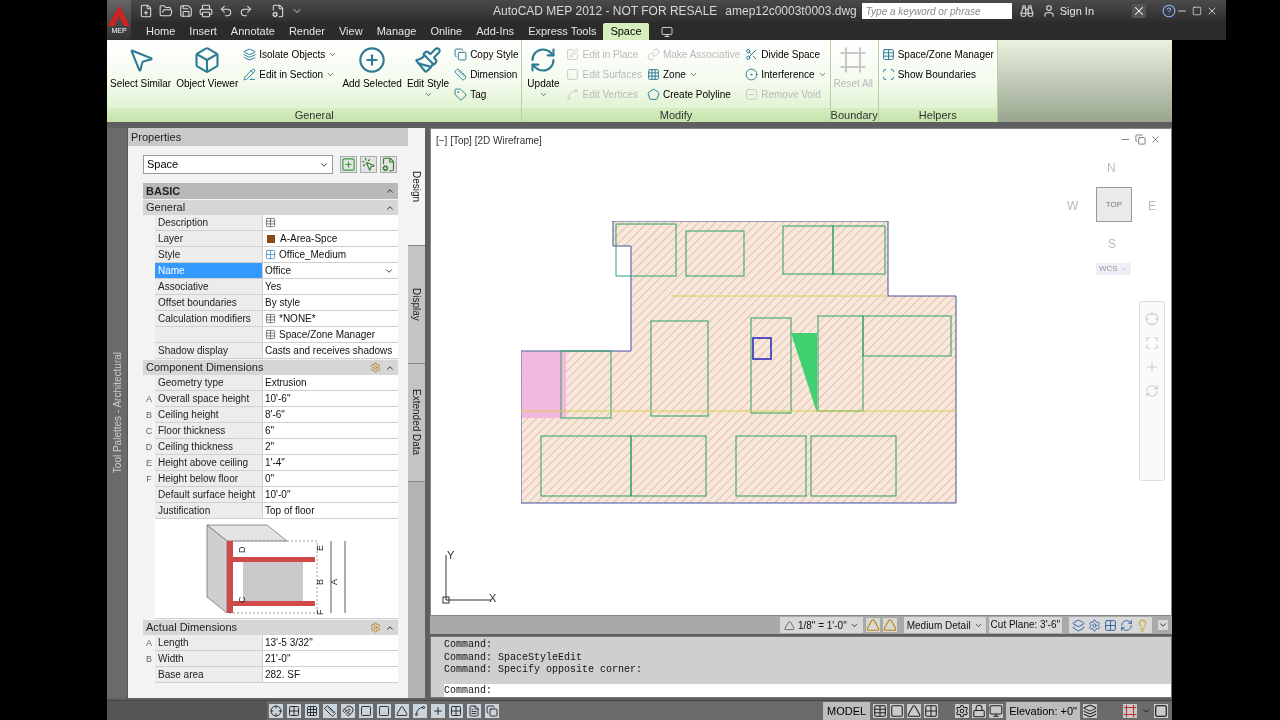  What do you see at coordinates (1090, 710) in the screenshot?
I see `isolate-icon` at bounding box center [1090, 710].